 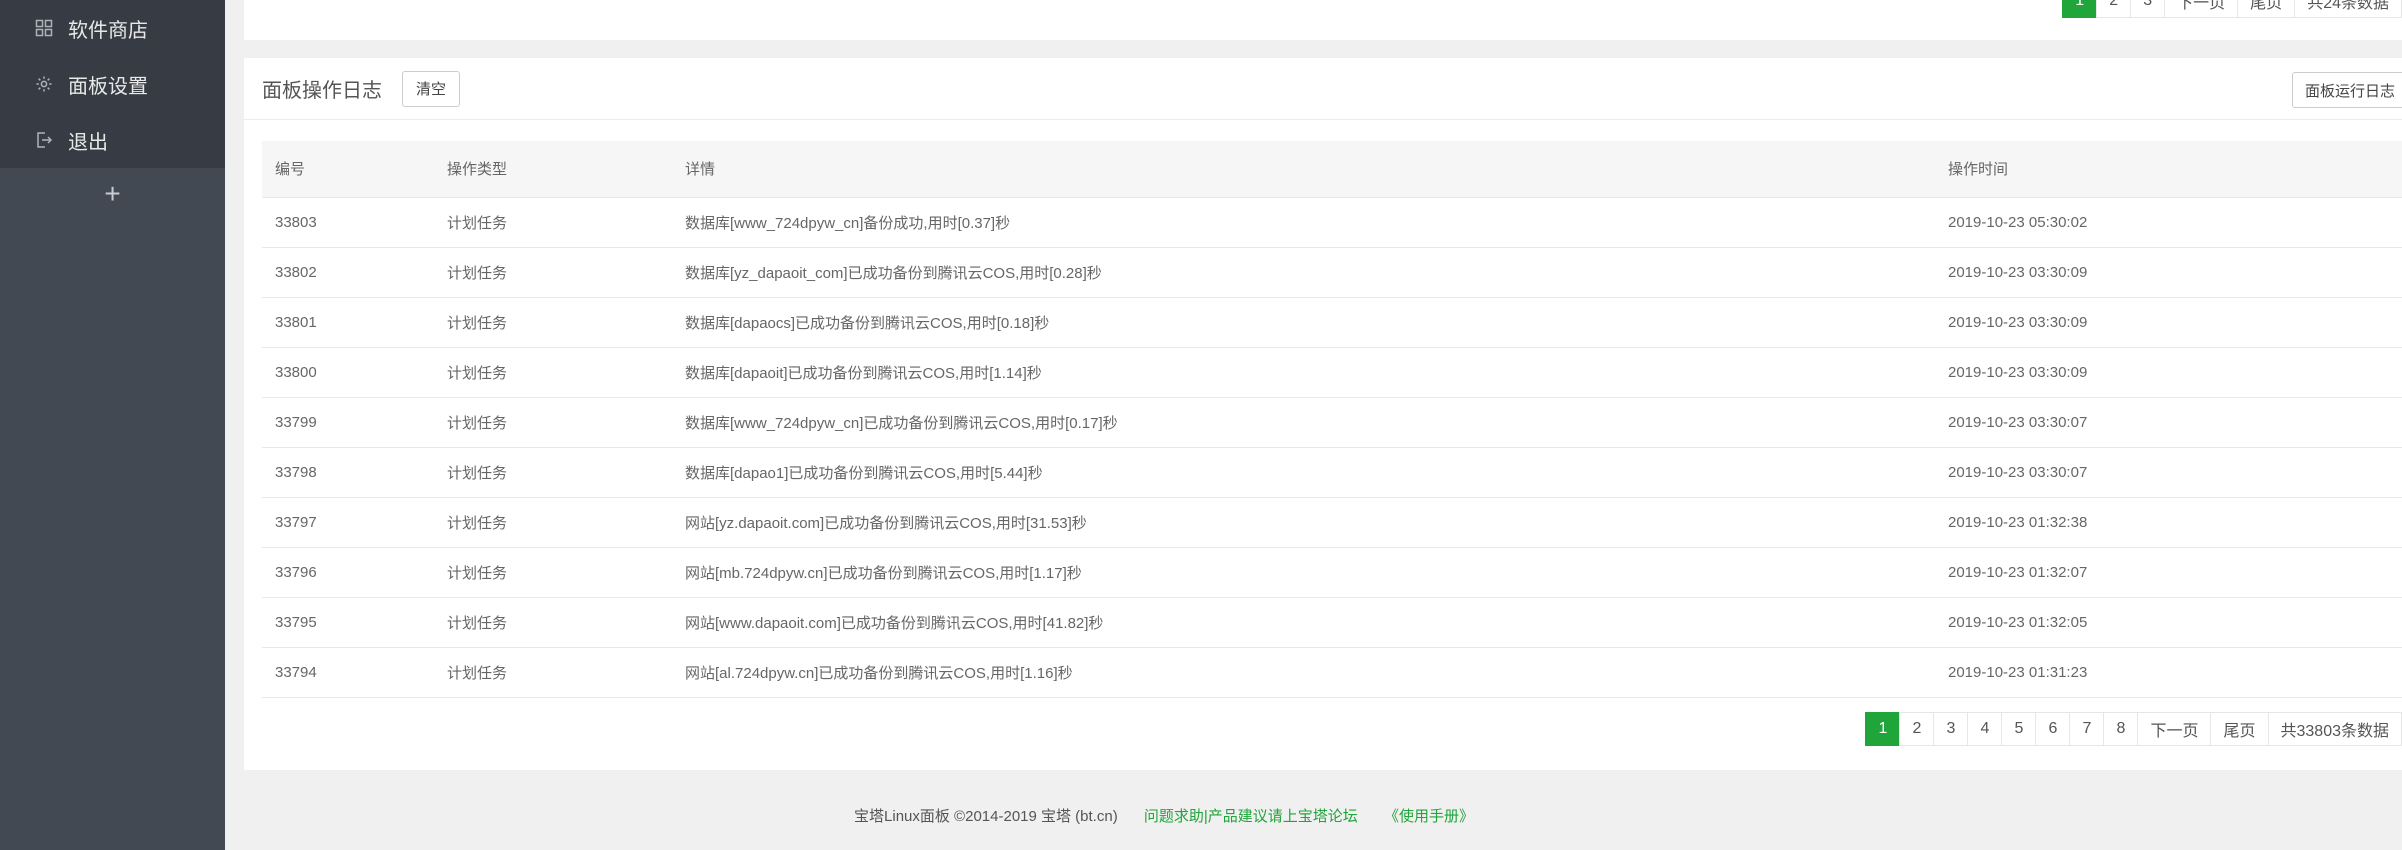 I want to click on column-header-id: 编号, so click(x=354, y=169).